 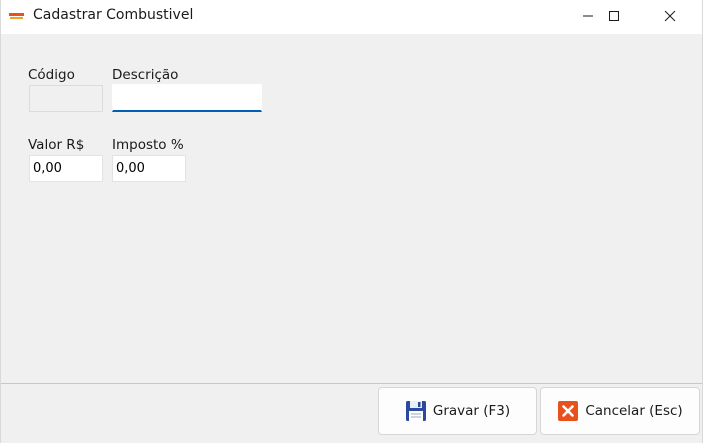 What do you see at coordinates (66, 98) in the screenshot?
I see `codigo-field` at bounding box center [66, 98].